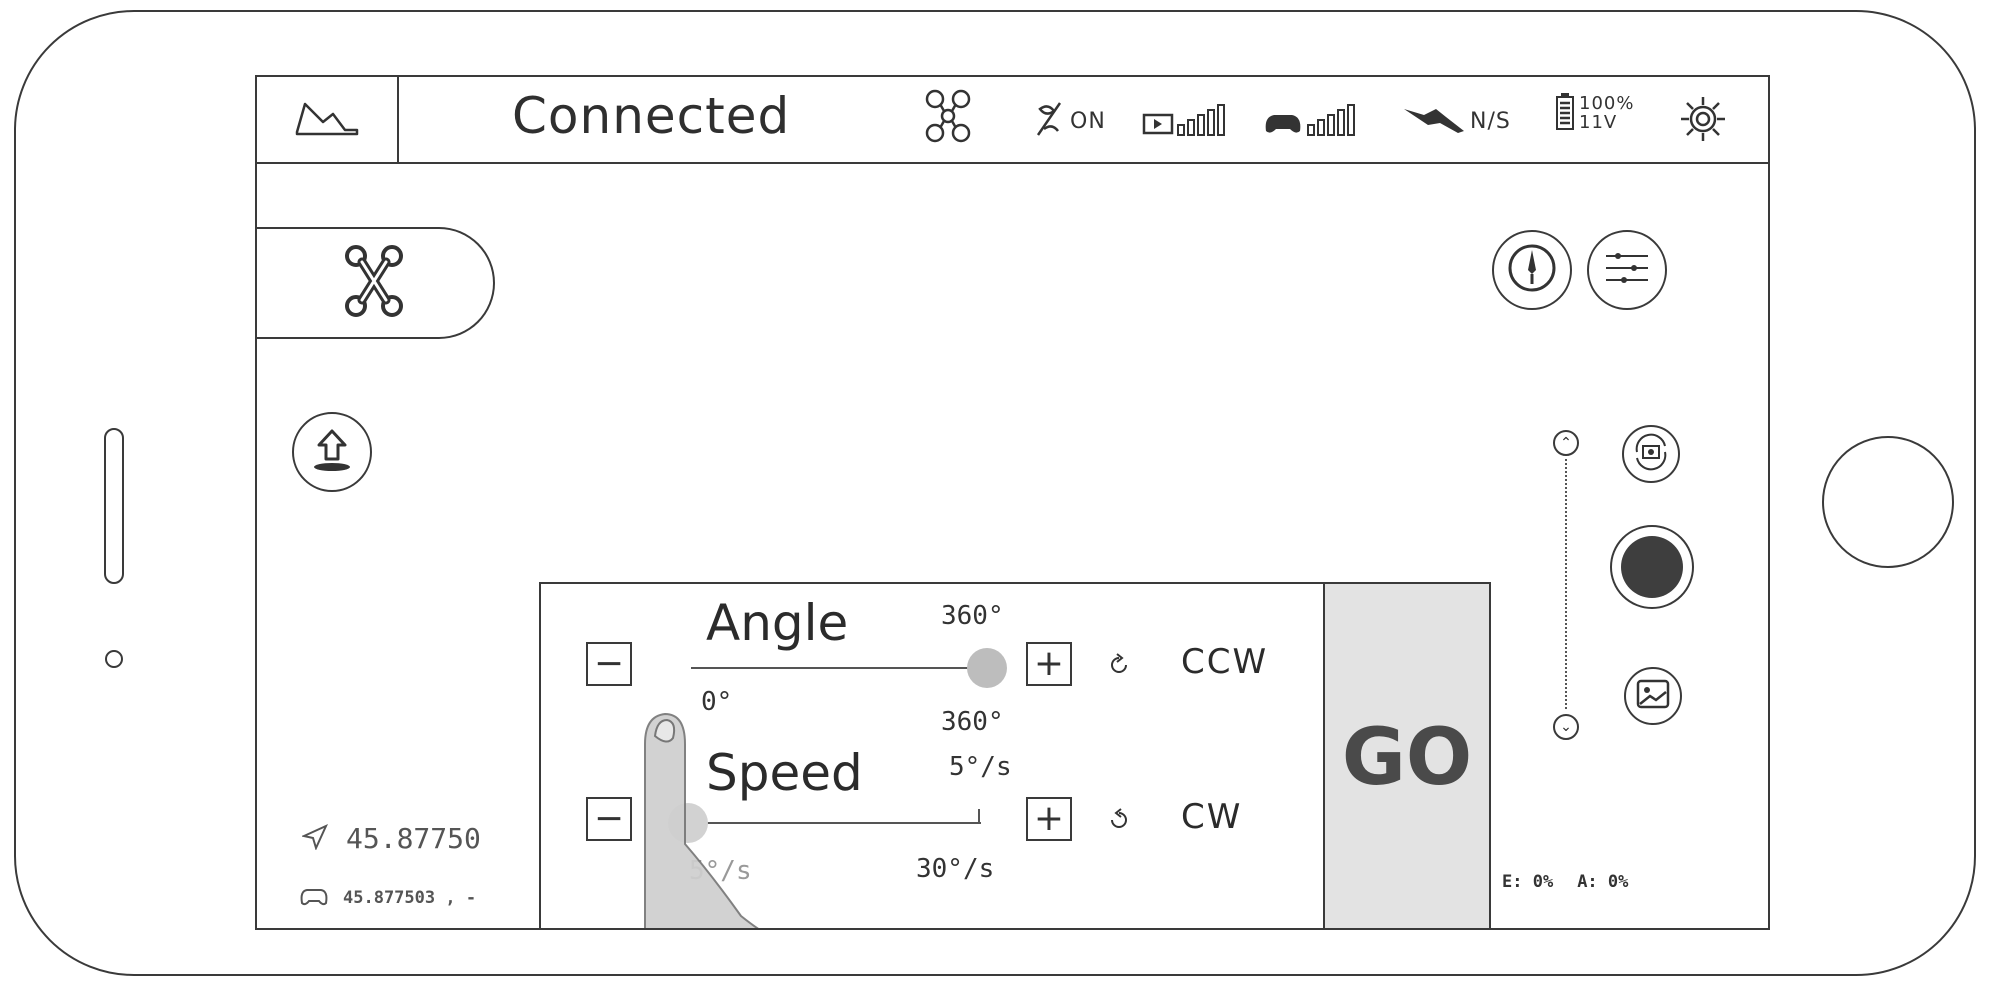 The width and height of the screenshot is (1991, 989). What do you see at coordinates (314, 838) in the screenshot?
I see `aircraft-location-icon` at bounding box center [314, 838].